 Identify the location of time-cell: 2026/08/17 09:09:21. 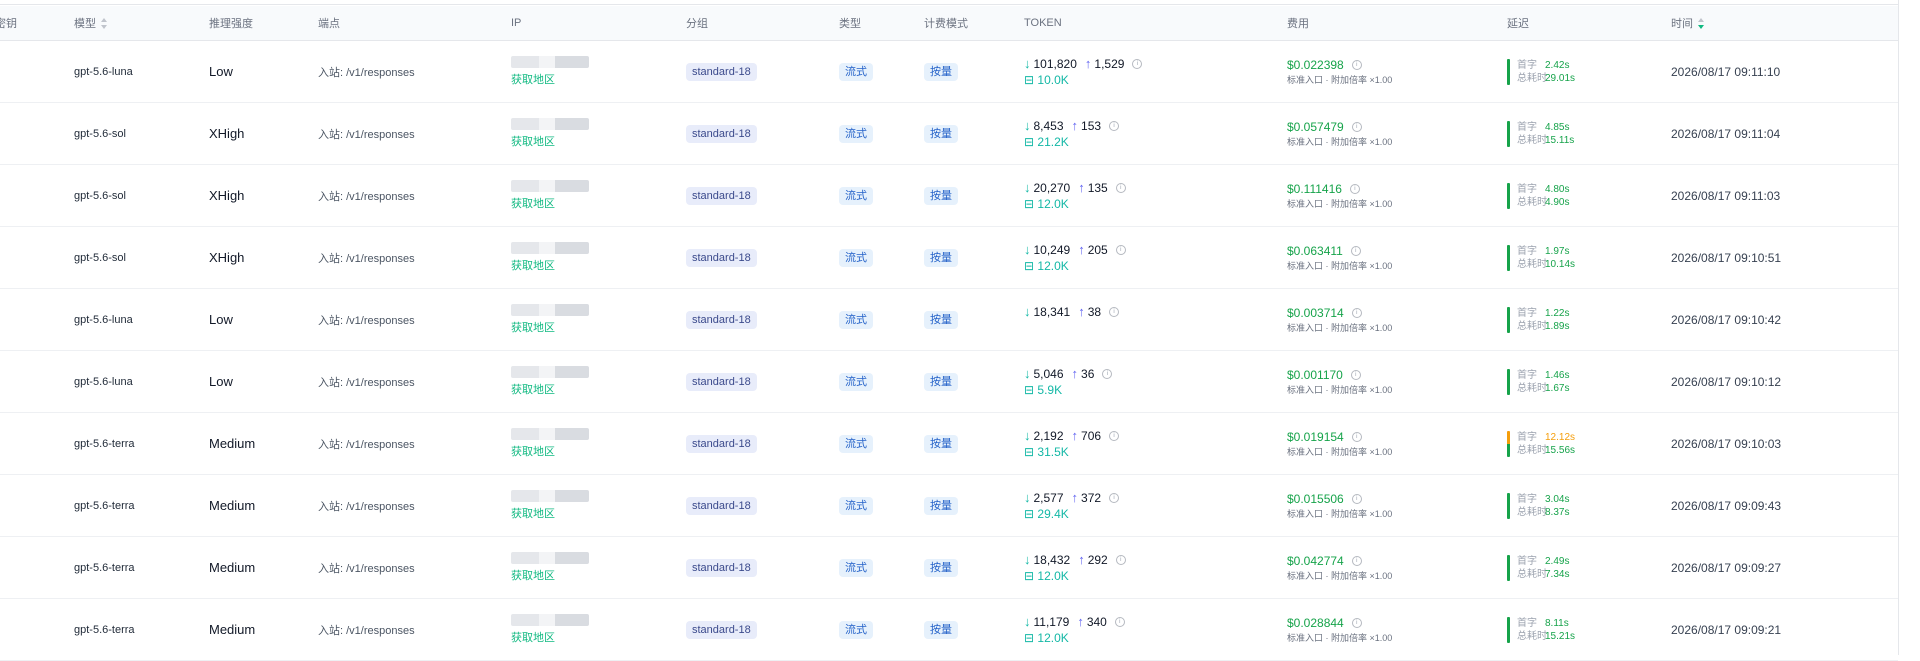
(1784, 629).